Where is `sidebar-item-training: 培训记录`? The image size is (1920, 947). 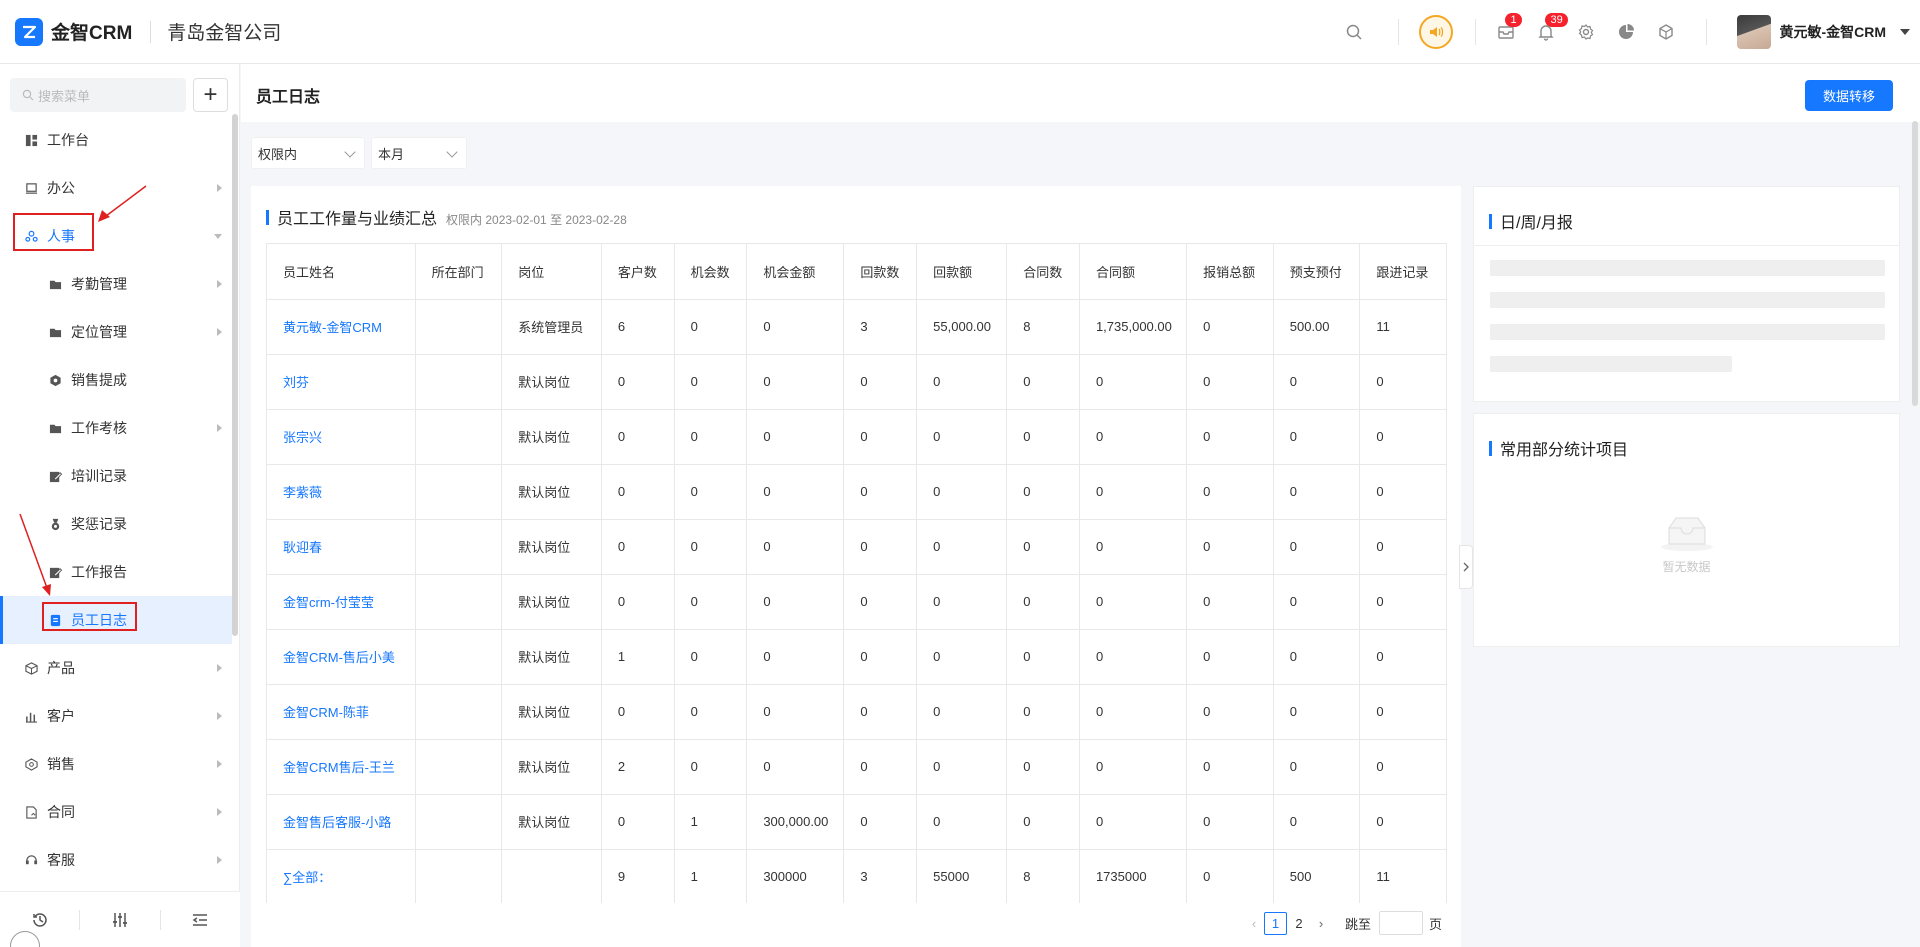 sidebar-item-training: 培训记录 is located at coordinates (116, 476).